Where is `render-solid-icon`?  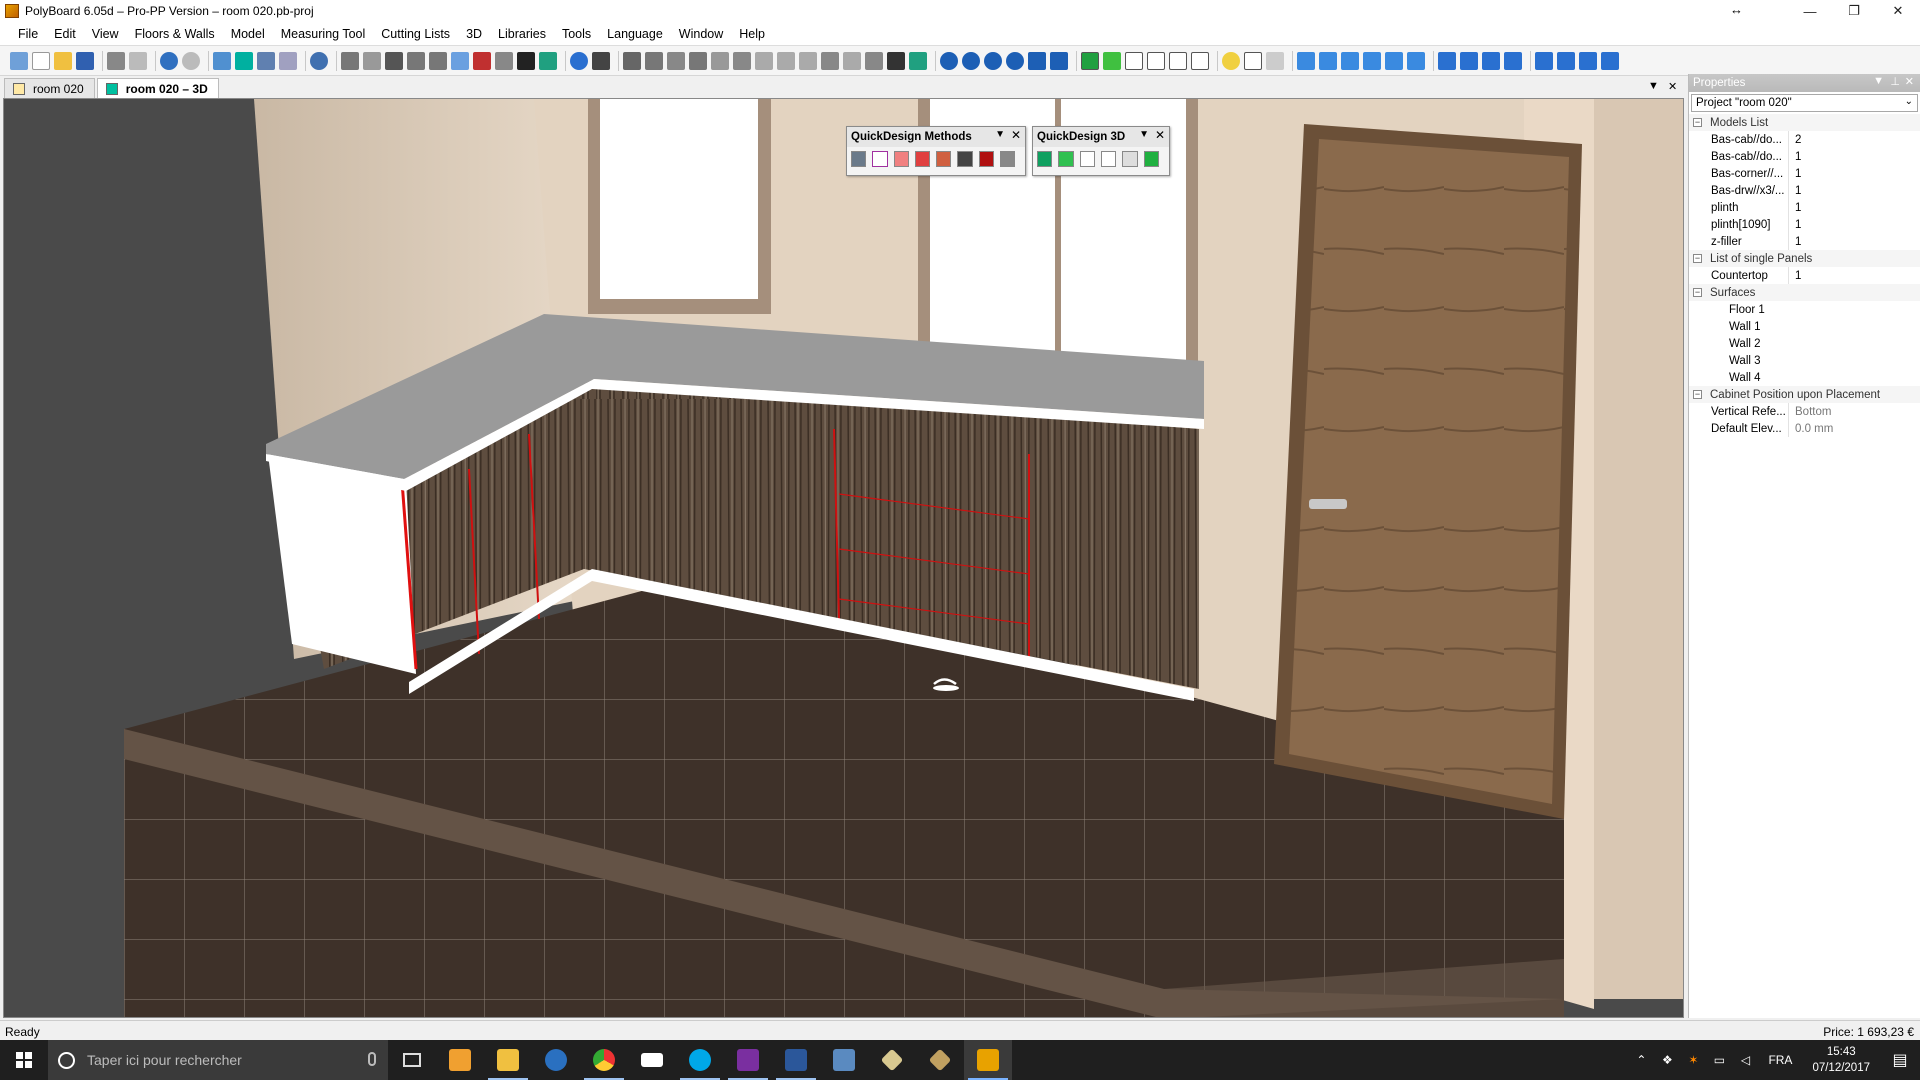 render-solid-icon is located at coordinates (1090, 60).